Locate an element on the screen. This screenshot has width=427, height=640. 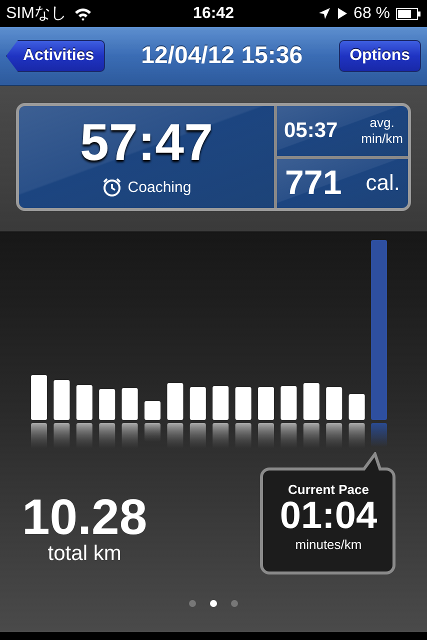
current-pace-value: 01:04 is located at coordinates (329, 517).